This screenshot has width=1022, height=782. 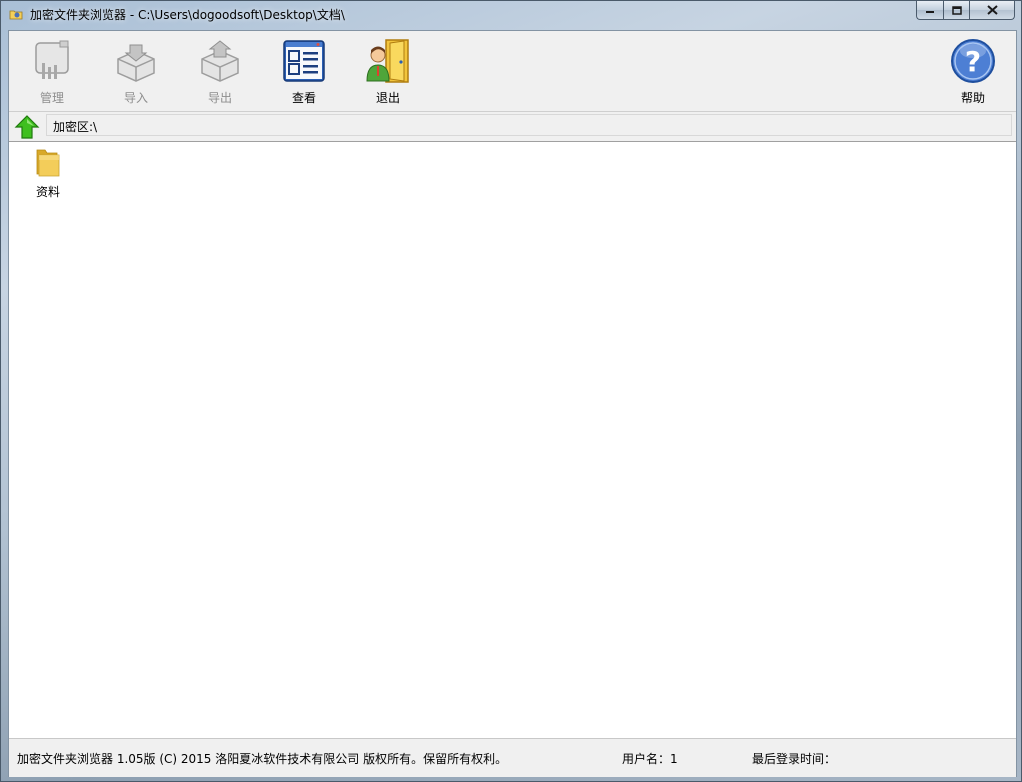 I want to click on export-icon, so click(x=220, y=61).